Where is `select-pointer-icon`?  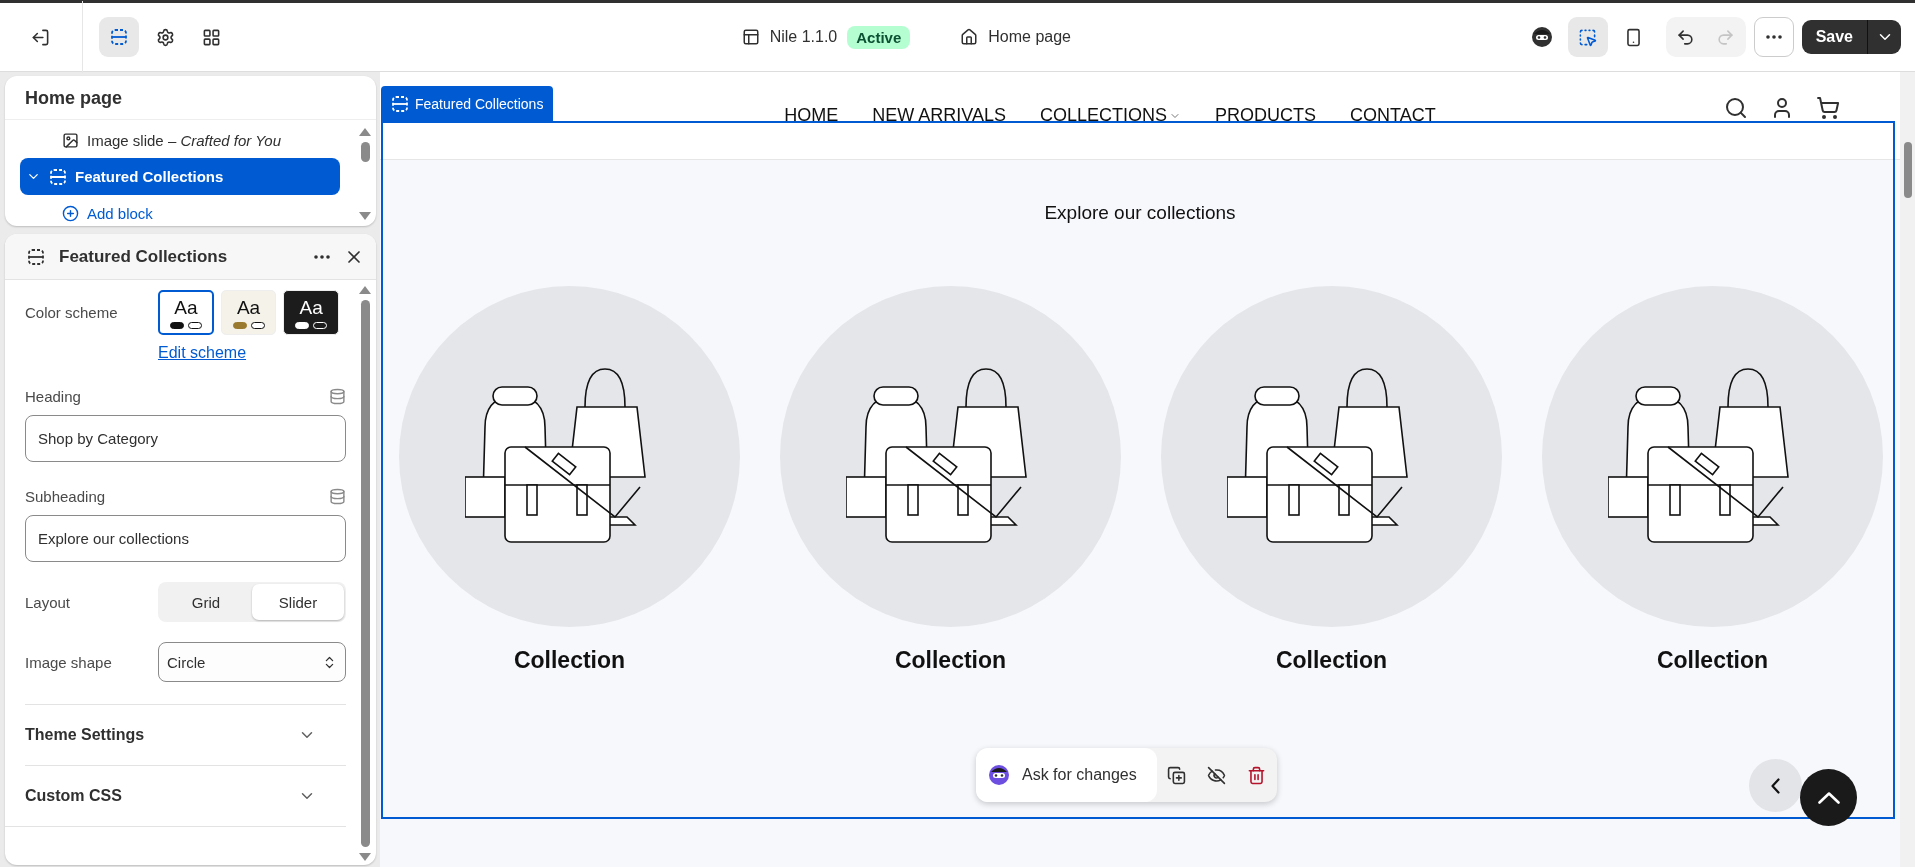 select-pointer-icon is located at coordinates (1588, 37).